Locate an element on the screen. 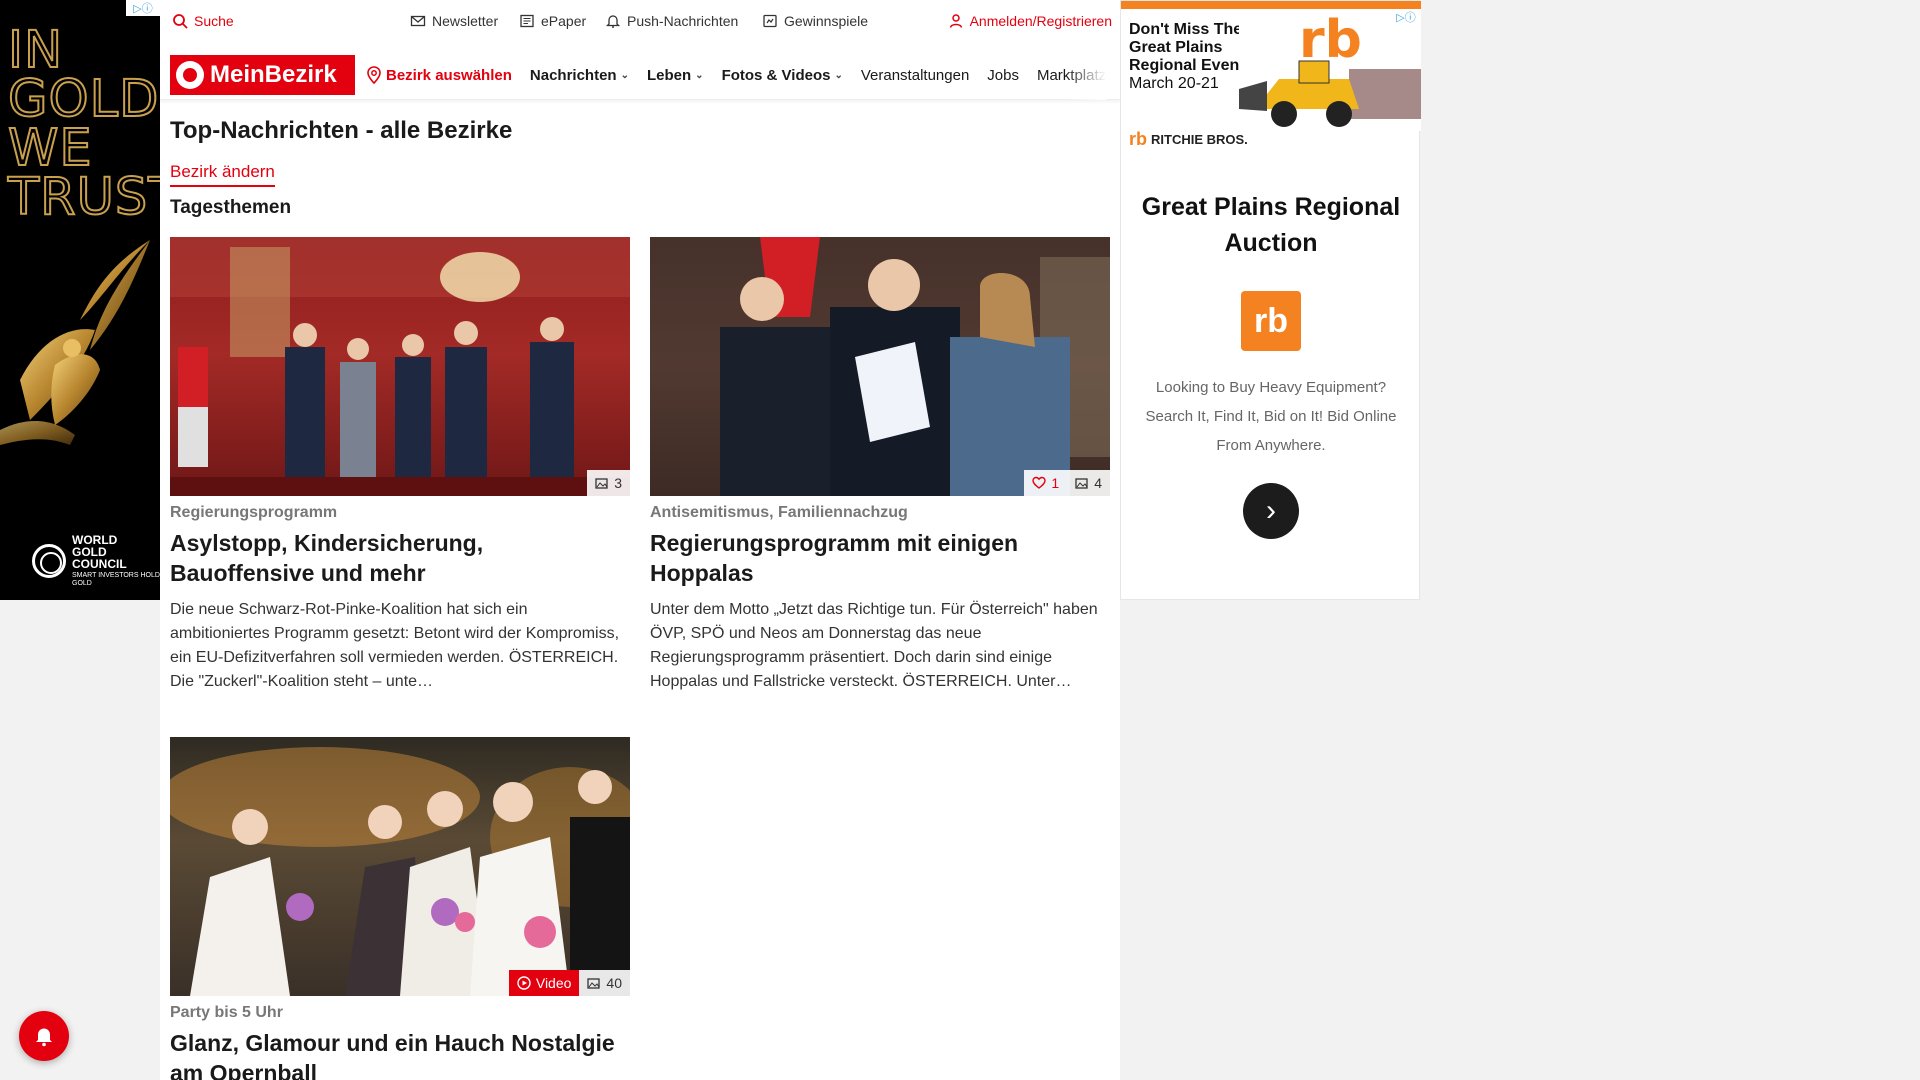 The image size is (1920, 1080). epaper-label: ePaper is located at coordinates (564, 21).